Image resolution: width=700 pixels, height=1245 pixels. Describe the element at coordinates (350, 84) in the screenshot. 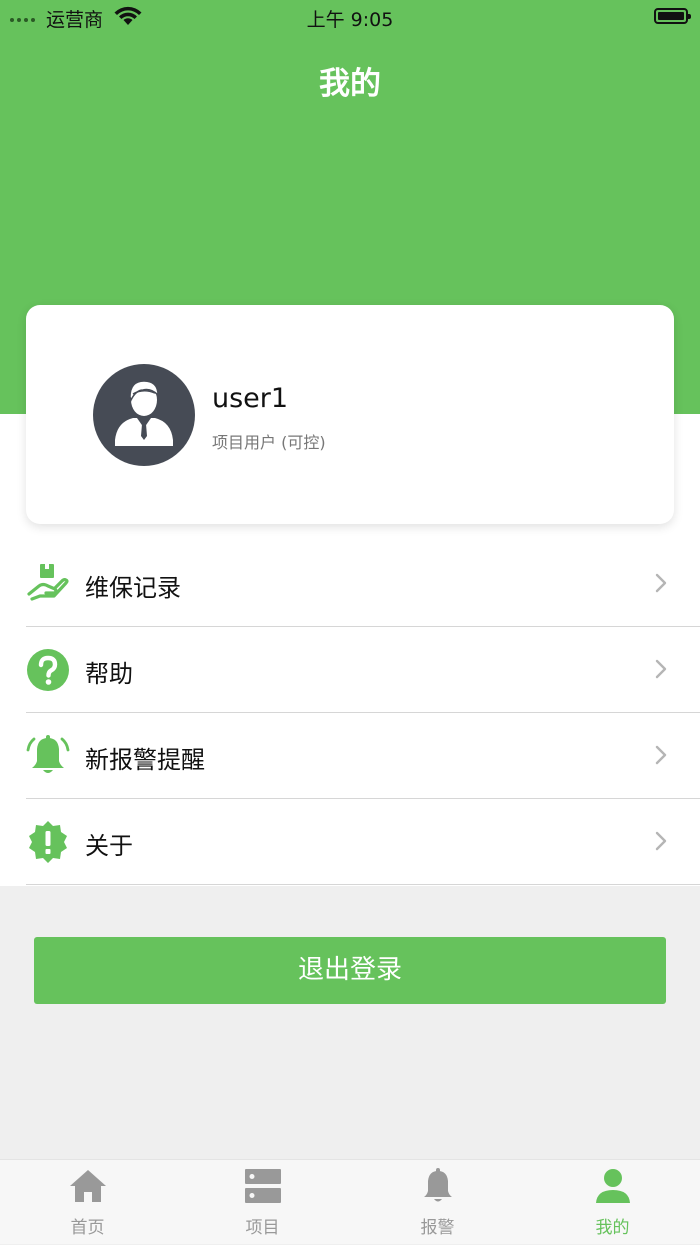

I see `page-title: 我的` at that location.